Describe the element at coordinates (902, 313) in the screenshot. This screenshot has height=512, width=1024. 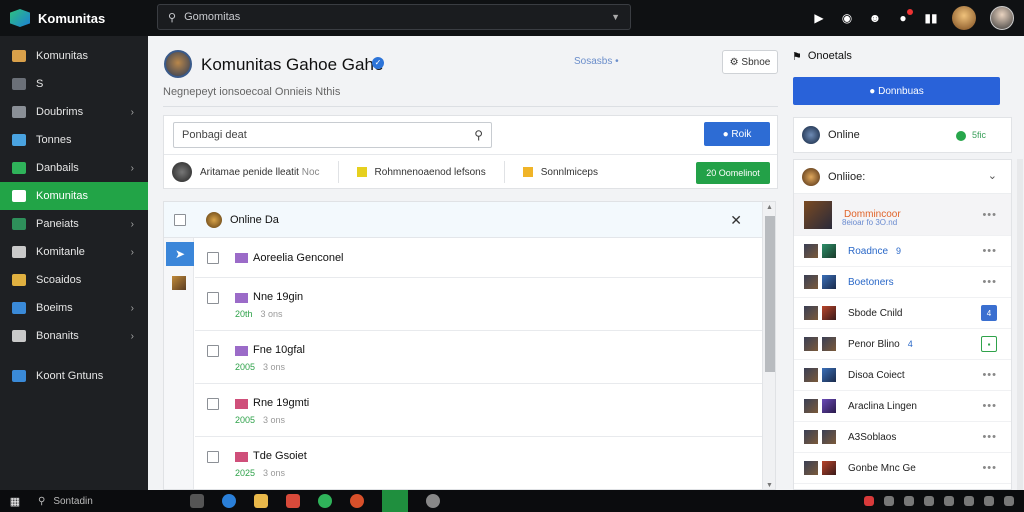
I see `list-item: Sbode Cnild 4` at that location.